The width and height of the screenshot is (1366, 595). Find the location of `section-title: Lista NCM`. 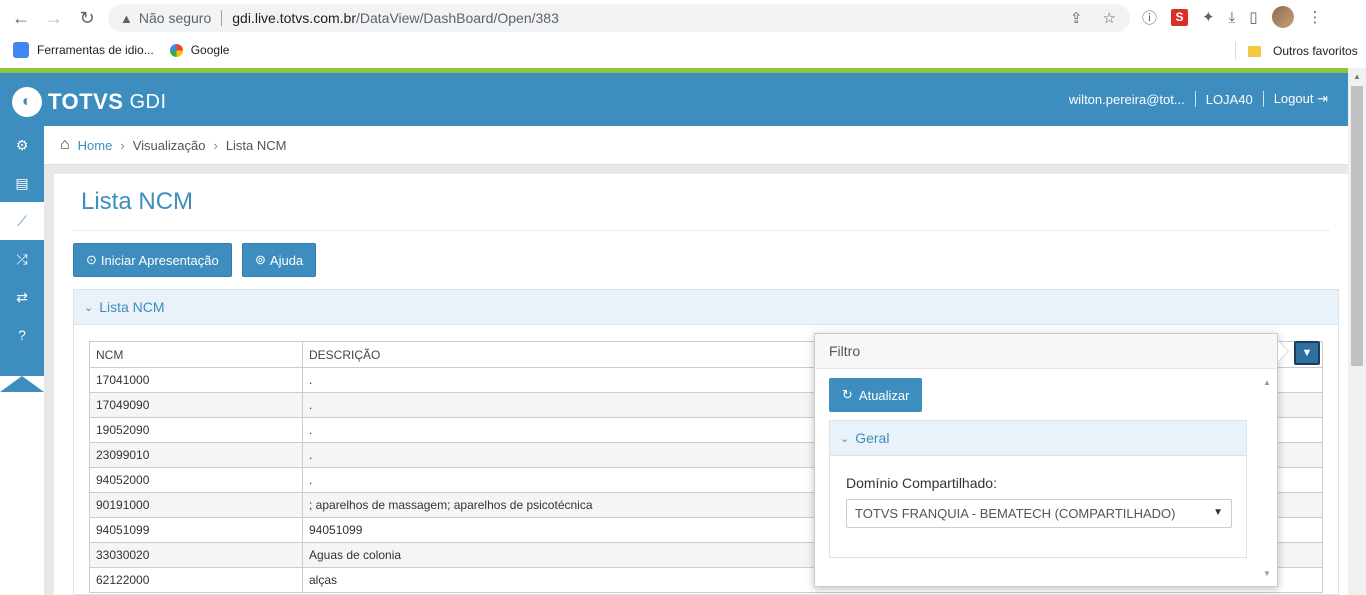

section-title: Lista NCM is located at coordinates (132, 307).